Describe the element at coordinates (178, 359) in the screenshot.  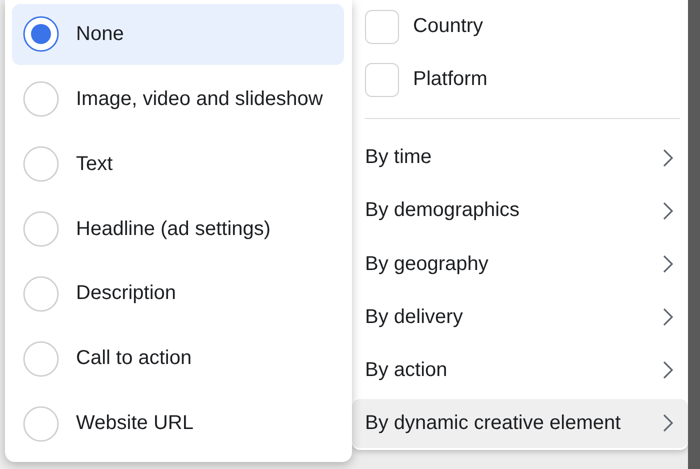
I see `radio-option: Call to action` at that location.